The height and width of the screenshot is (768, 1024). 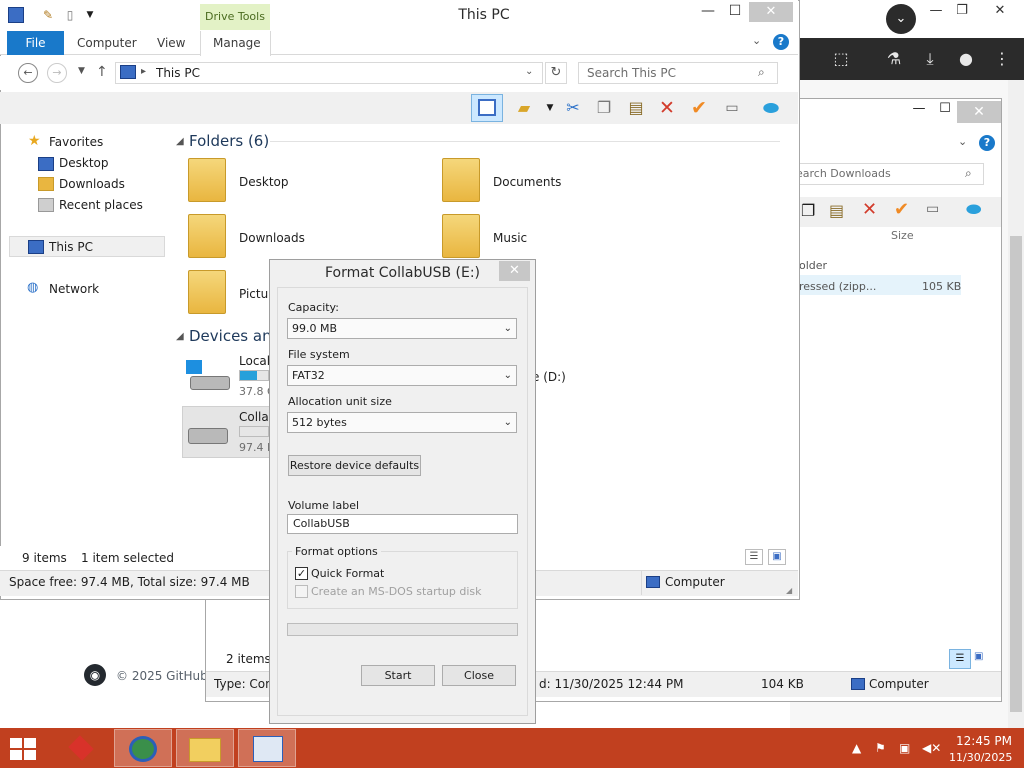 What do you see at coordinates (524, 108) in the screenshot?
I see `folder-options-icon: ▰` at bounding box center [524, 108].